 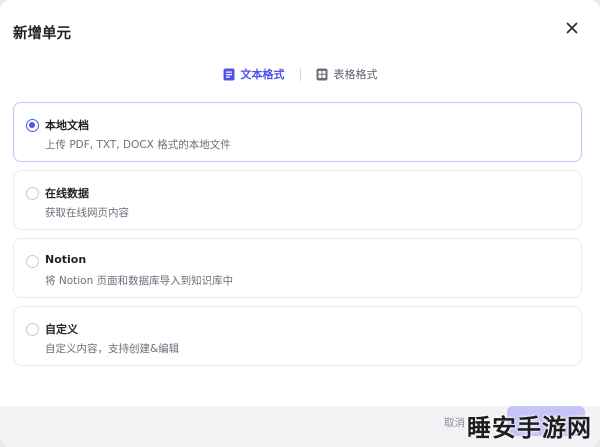 What do you see at coordinates (87, 213) in the screenshot?
I see `option-description: 获取在线网页内容` at bounding box center [87, 213].